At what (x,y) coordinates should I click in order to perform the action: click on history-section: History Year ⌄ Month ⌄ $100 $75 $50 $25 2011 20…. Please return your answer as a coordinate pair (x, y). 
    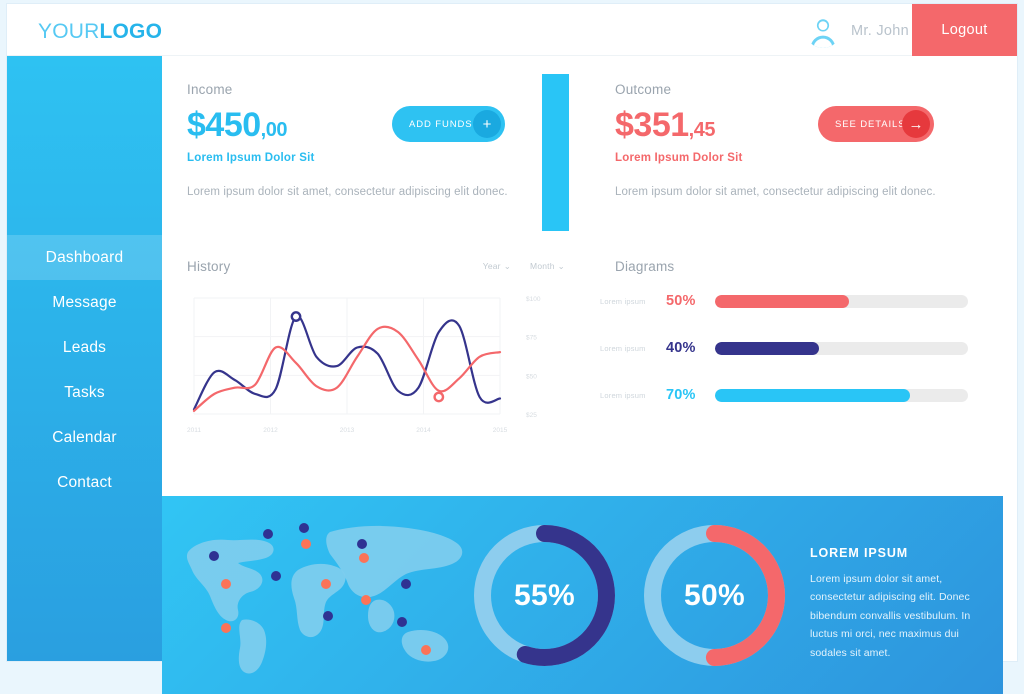
    Looking at the image, I should click on (375, 368).